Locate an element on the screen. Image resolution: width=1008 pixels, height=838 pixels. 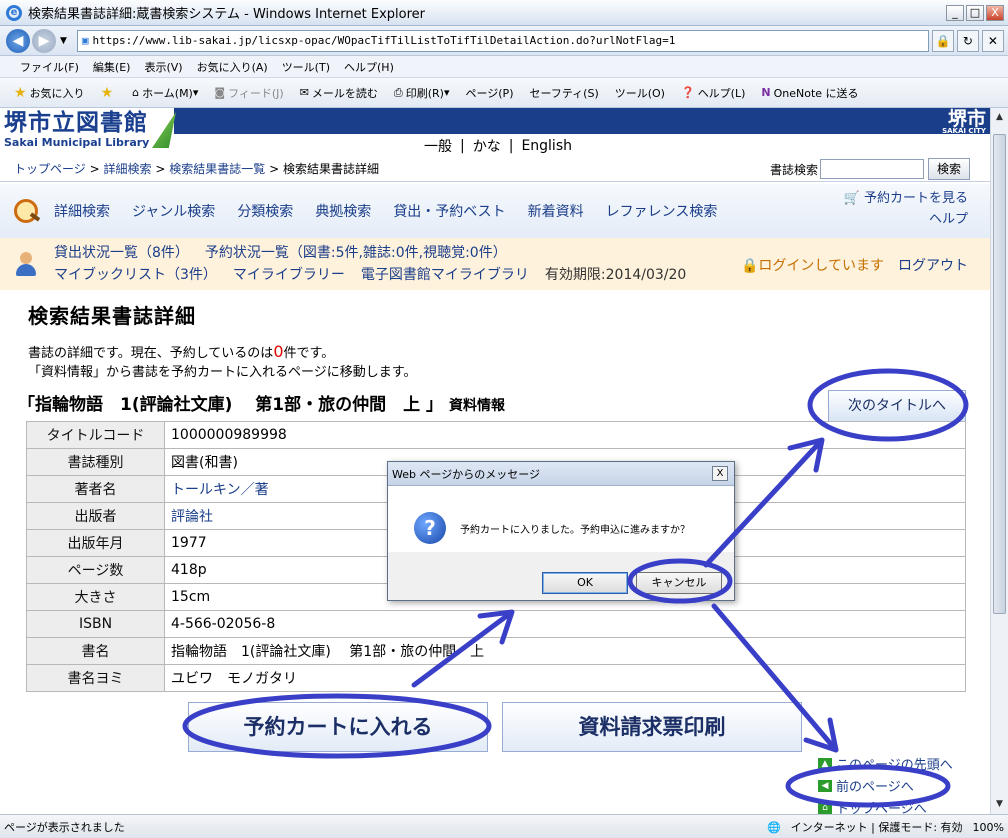
maximize-button: □ is located at coordinates (975, 12).